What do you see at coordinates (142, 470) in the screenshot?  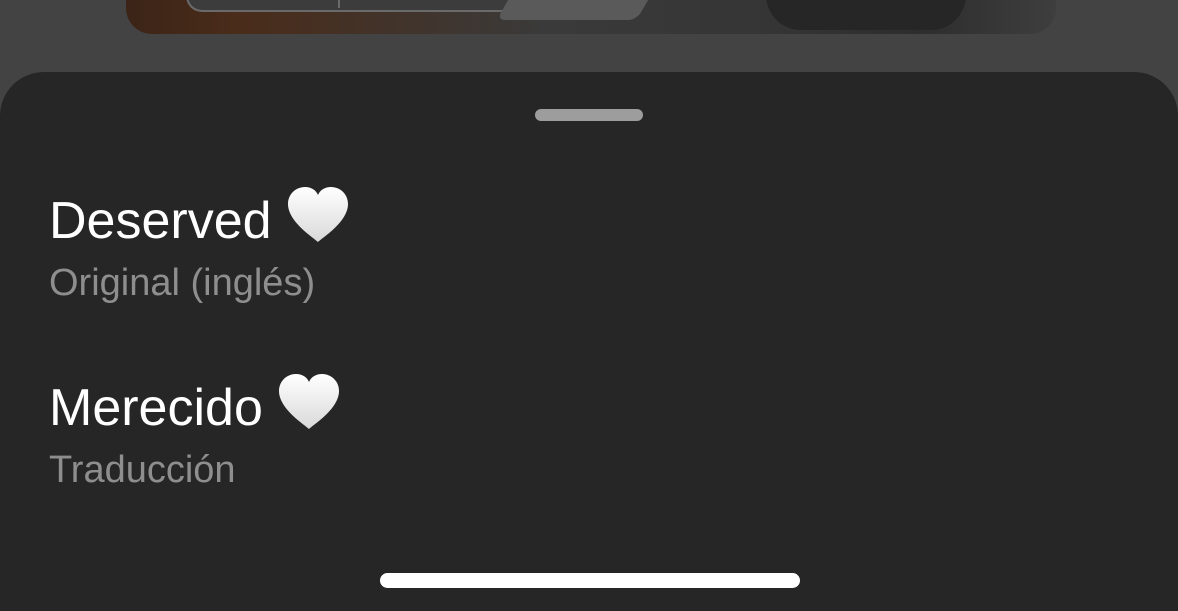 I see `translation-label: Traducción` at bounding box center [142, 470].